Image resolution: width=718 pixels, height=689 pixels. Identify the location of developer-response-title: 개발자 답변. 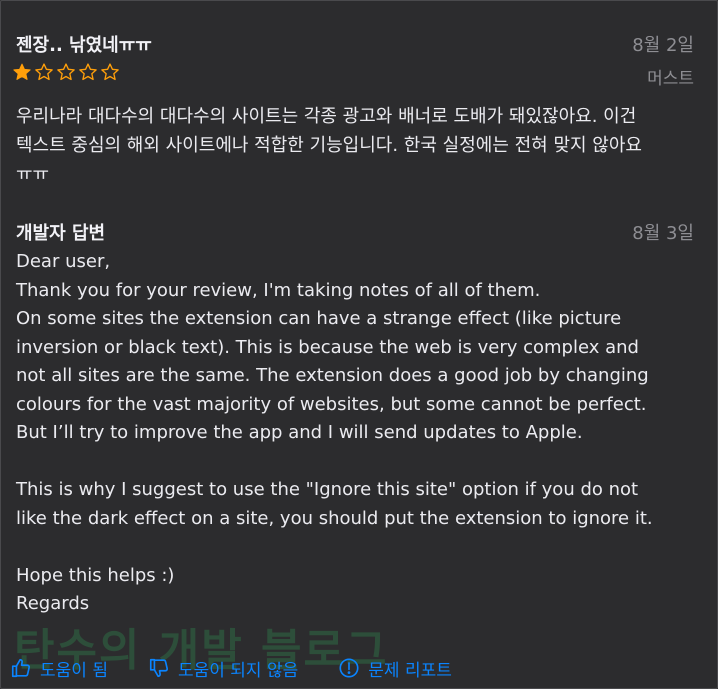
(61, 233).